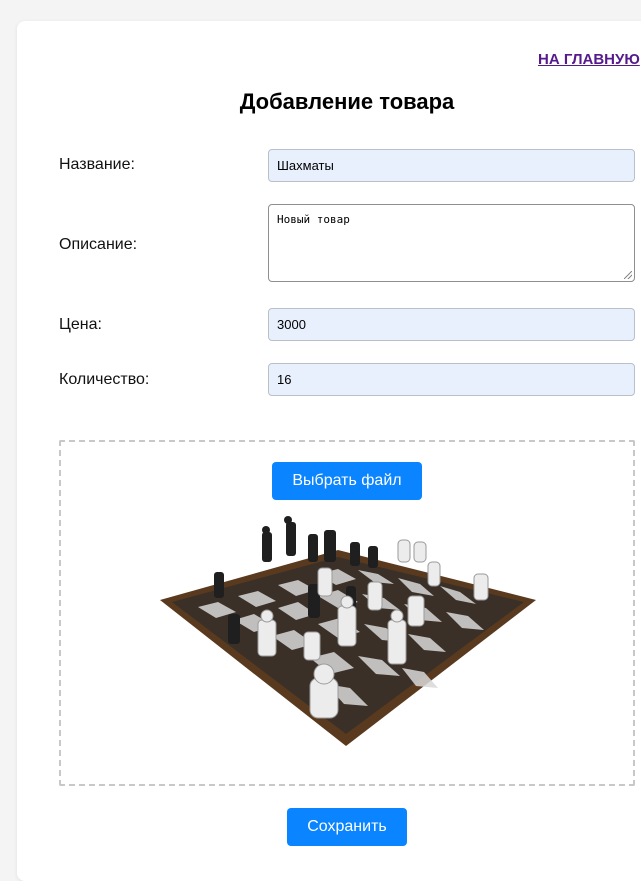 Image resolution: width=641 pixels, height=881 pixels. Describe the element at coordinates (347, 101) in the screenshot. I see `page-title: Добавление товара` at that location.